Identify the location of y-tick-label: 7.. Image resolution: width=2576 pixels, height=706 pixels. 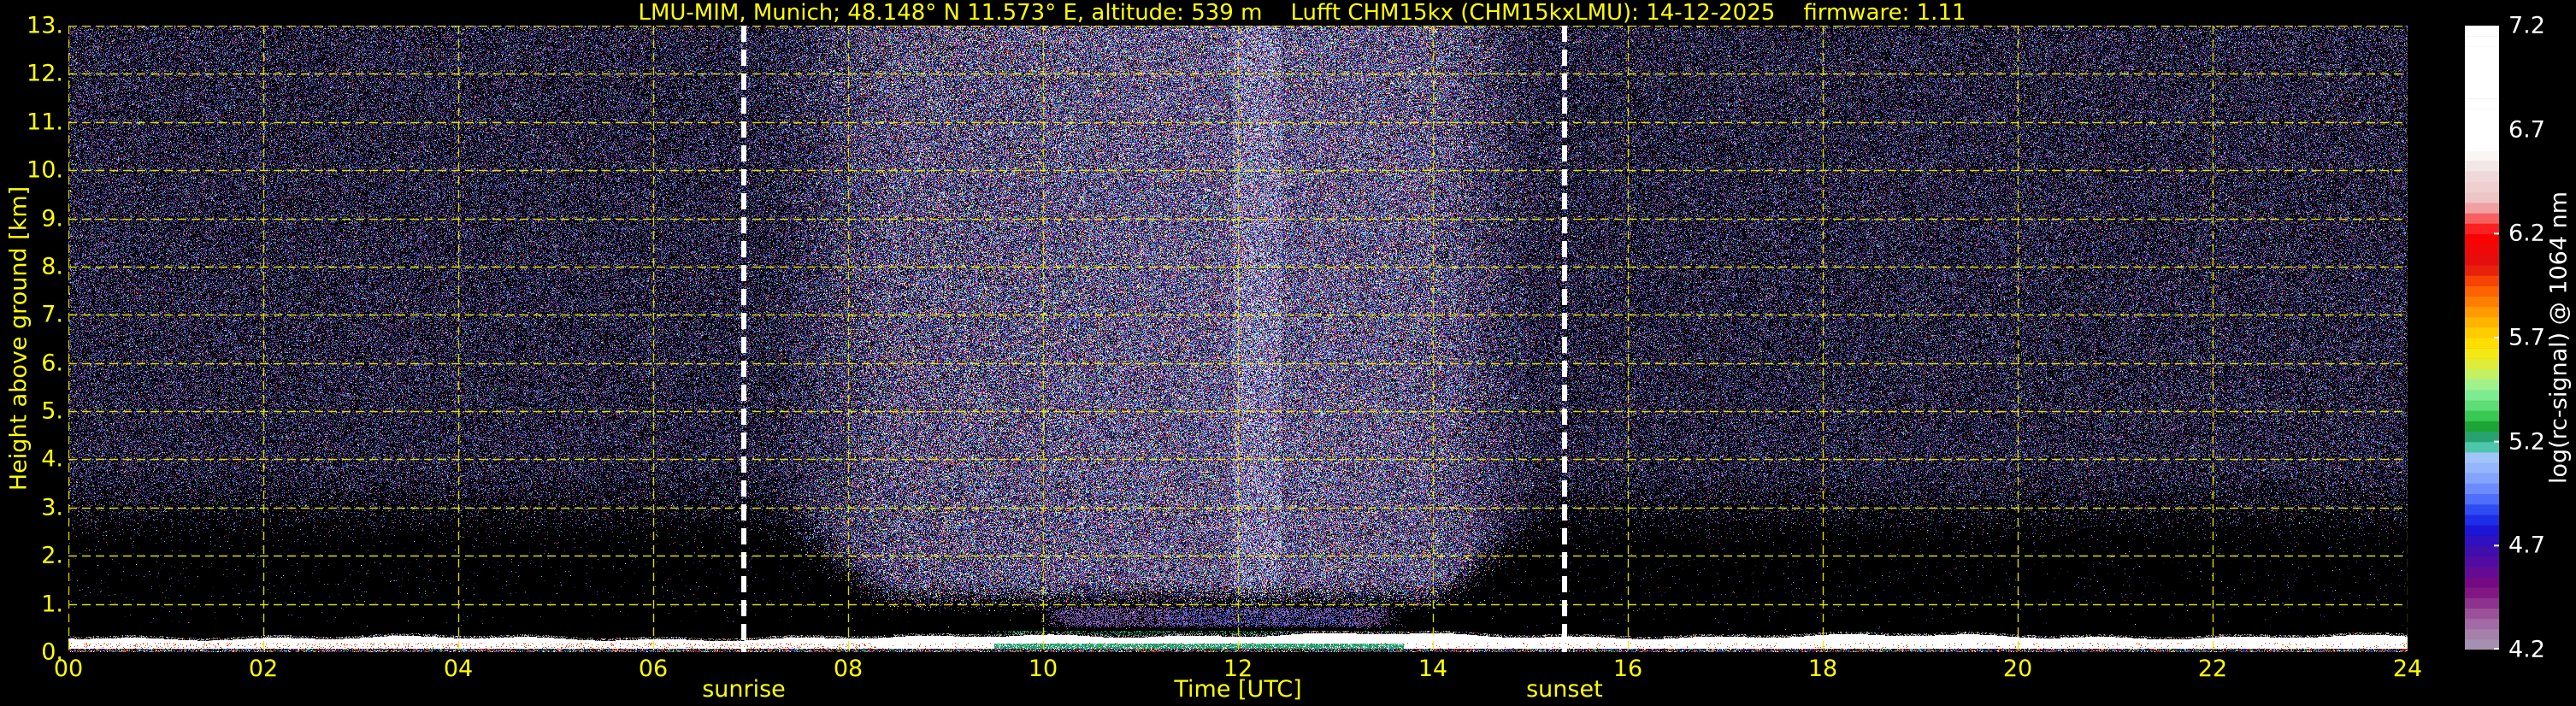
(52, 314).